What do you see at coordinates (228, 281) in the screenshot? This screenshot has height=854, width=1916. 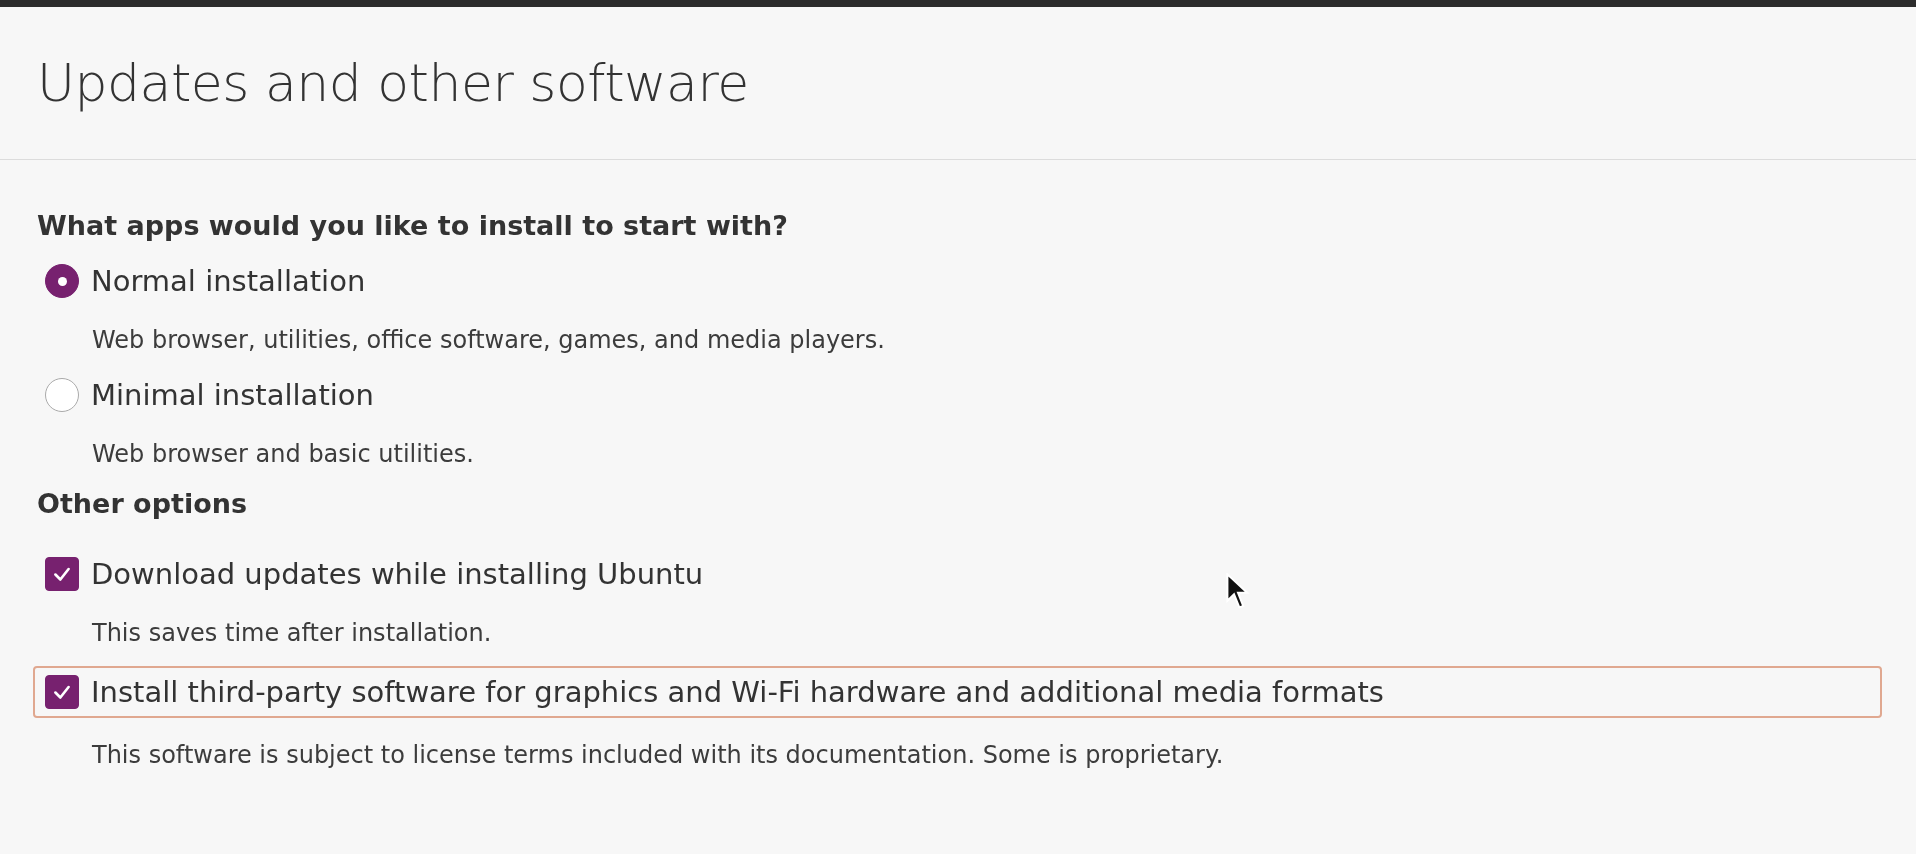 I see `option-label: Normal installation` at bounding box center [228, 281].